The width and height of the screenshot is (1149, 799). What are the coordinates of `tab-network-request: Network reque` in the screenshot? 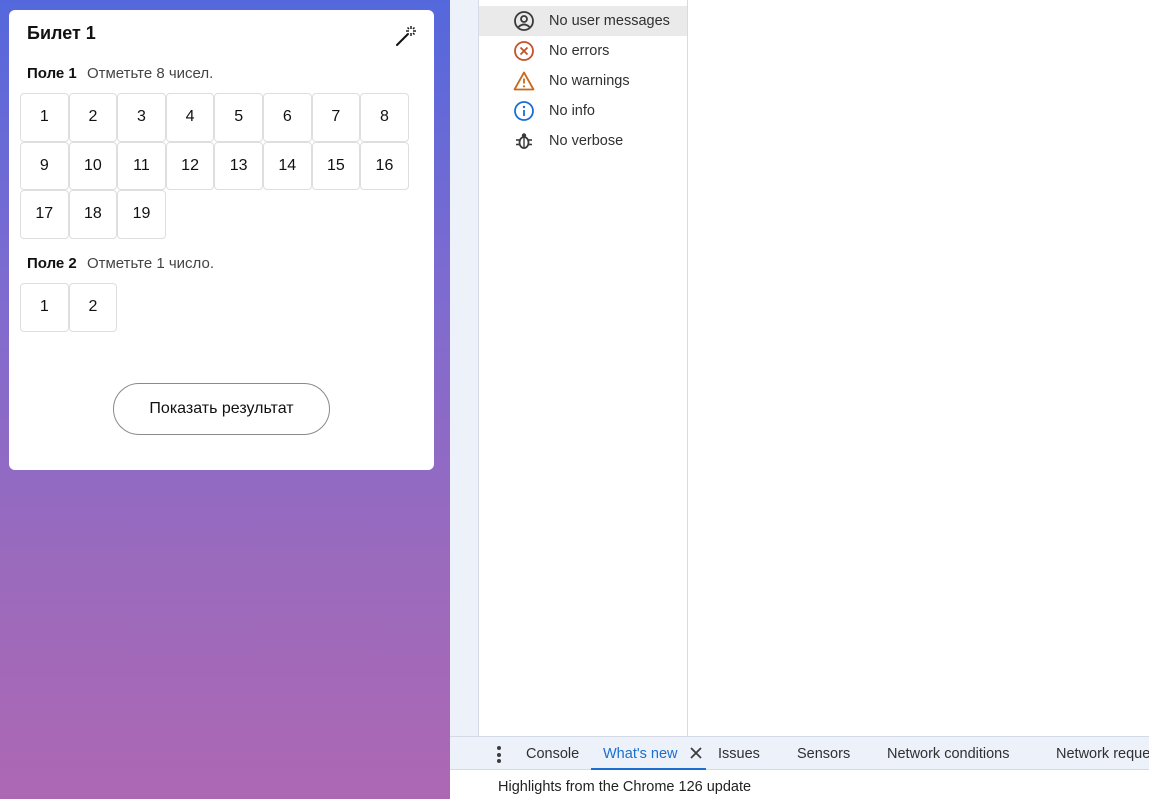 It's located at (1102, 754).